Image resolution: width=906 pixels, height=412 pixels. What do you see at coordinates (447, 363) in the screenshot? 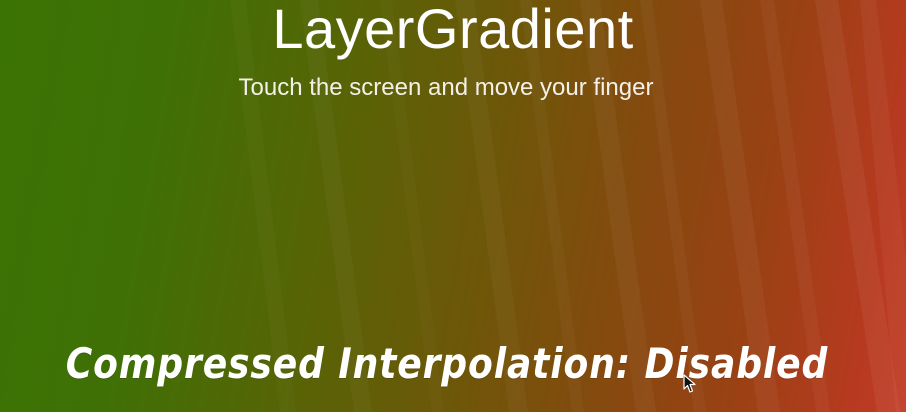
I see `interpolation-status: Compressed Interpolation: Disabled` at bounding box center [447, 363].